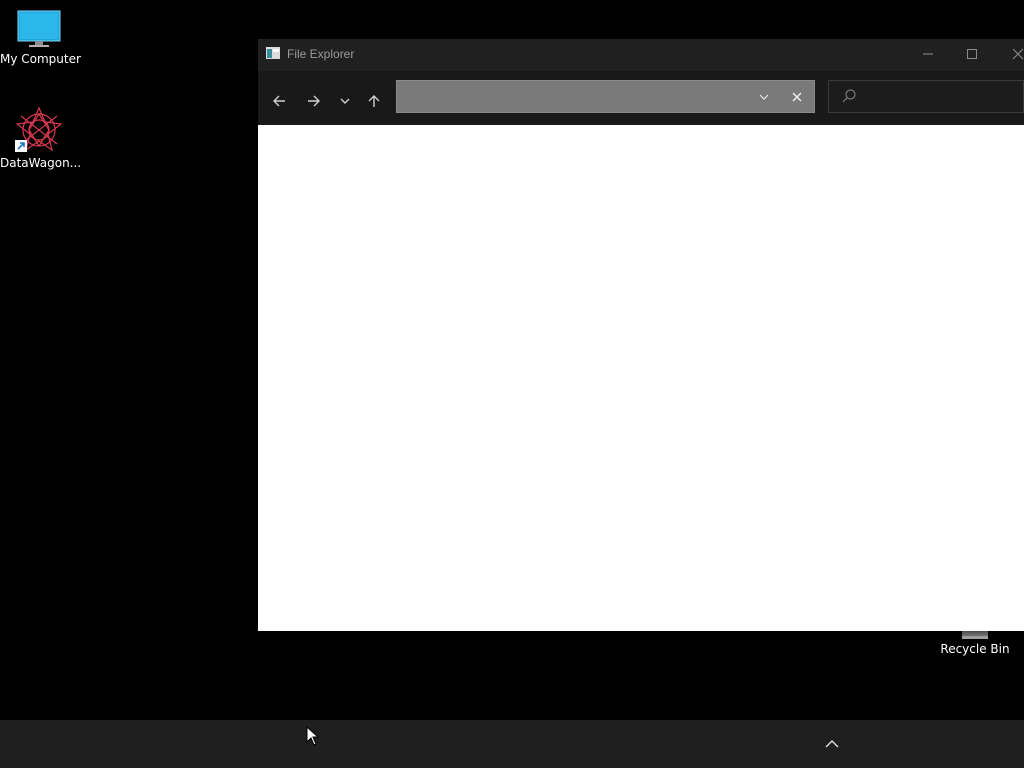 The width and height of the screenshot is (1024, 768). I want to click on recent-locations-button, so click(345, 101).